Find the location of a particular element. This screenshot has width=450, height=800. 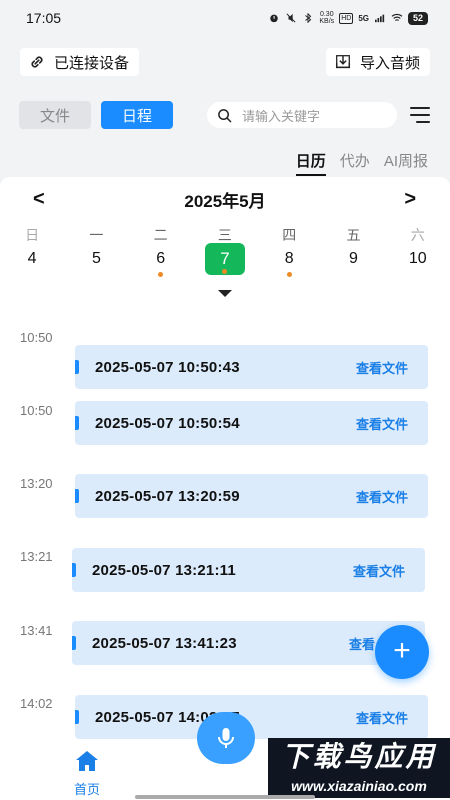

search-input: 请输入关键字 is located at coordinates (302, 115).